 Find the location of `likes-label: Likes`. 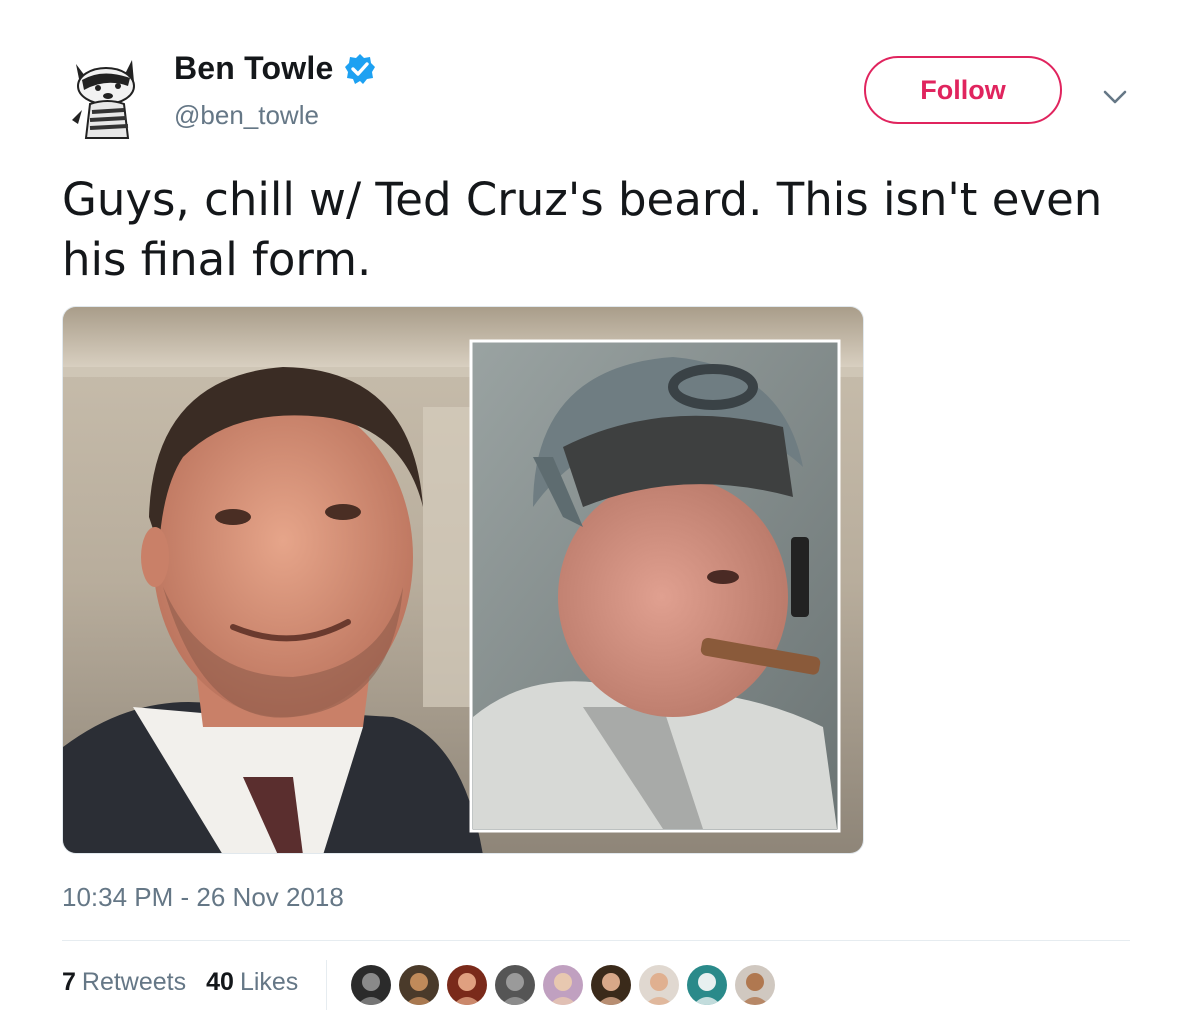

likes-label: Likes is located at coordinates (269, 982).